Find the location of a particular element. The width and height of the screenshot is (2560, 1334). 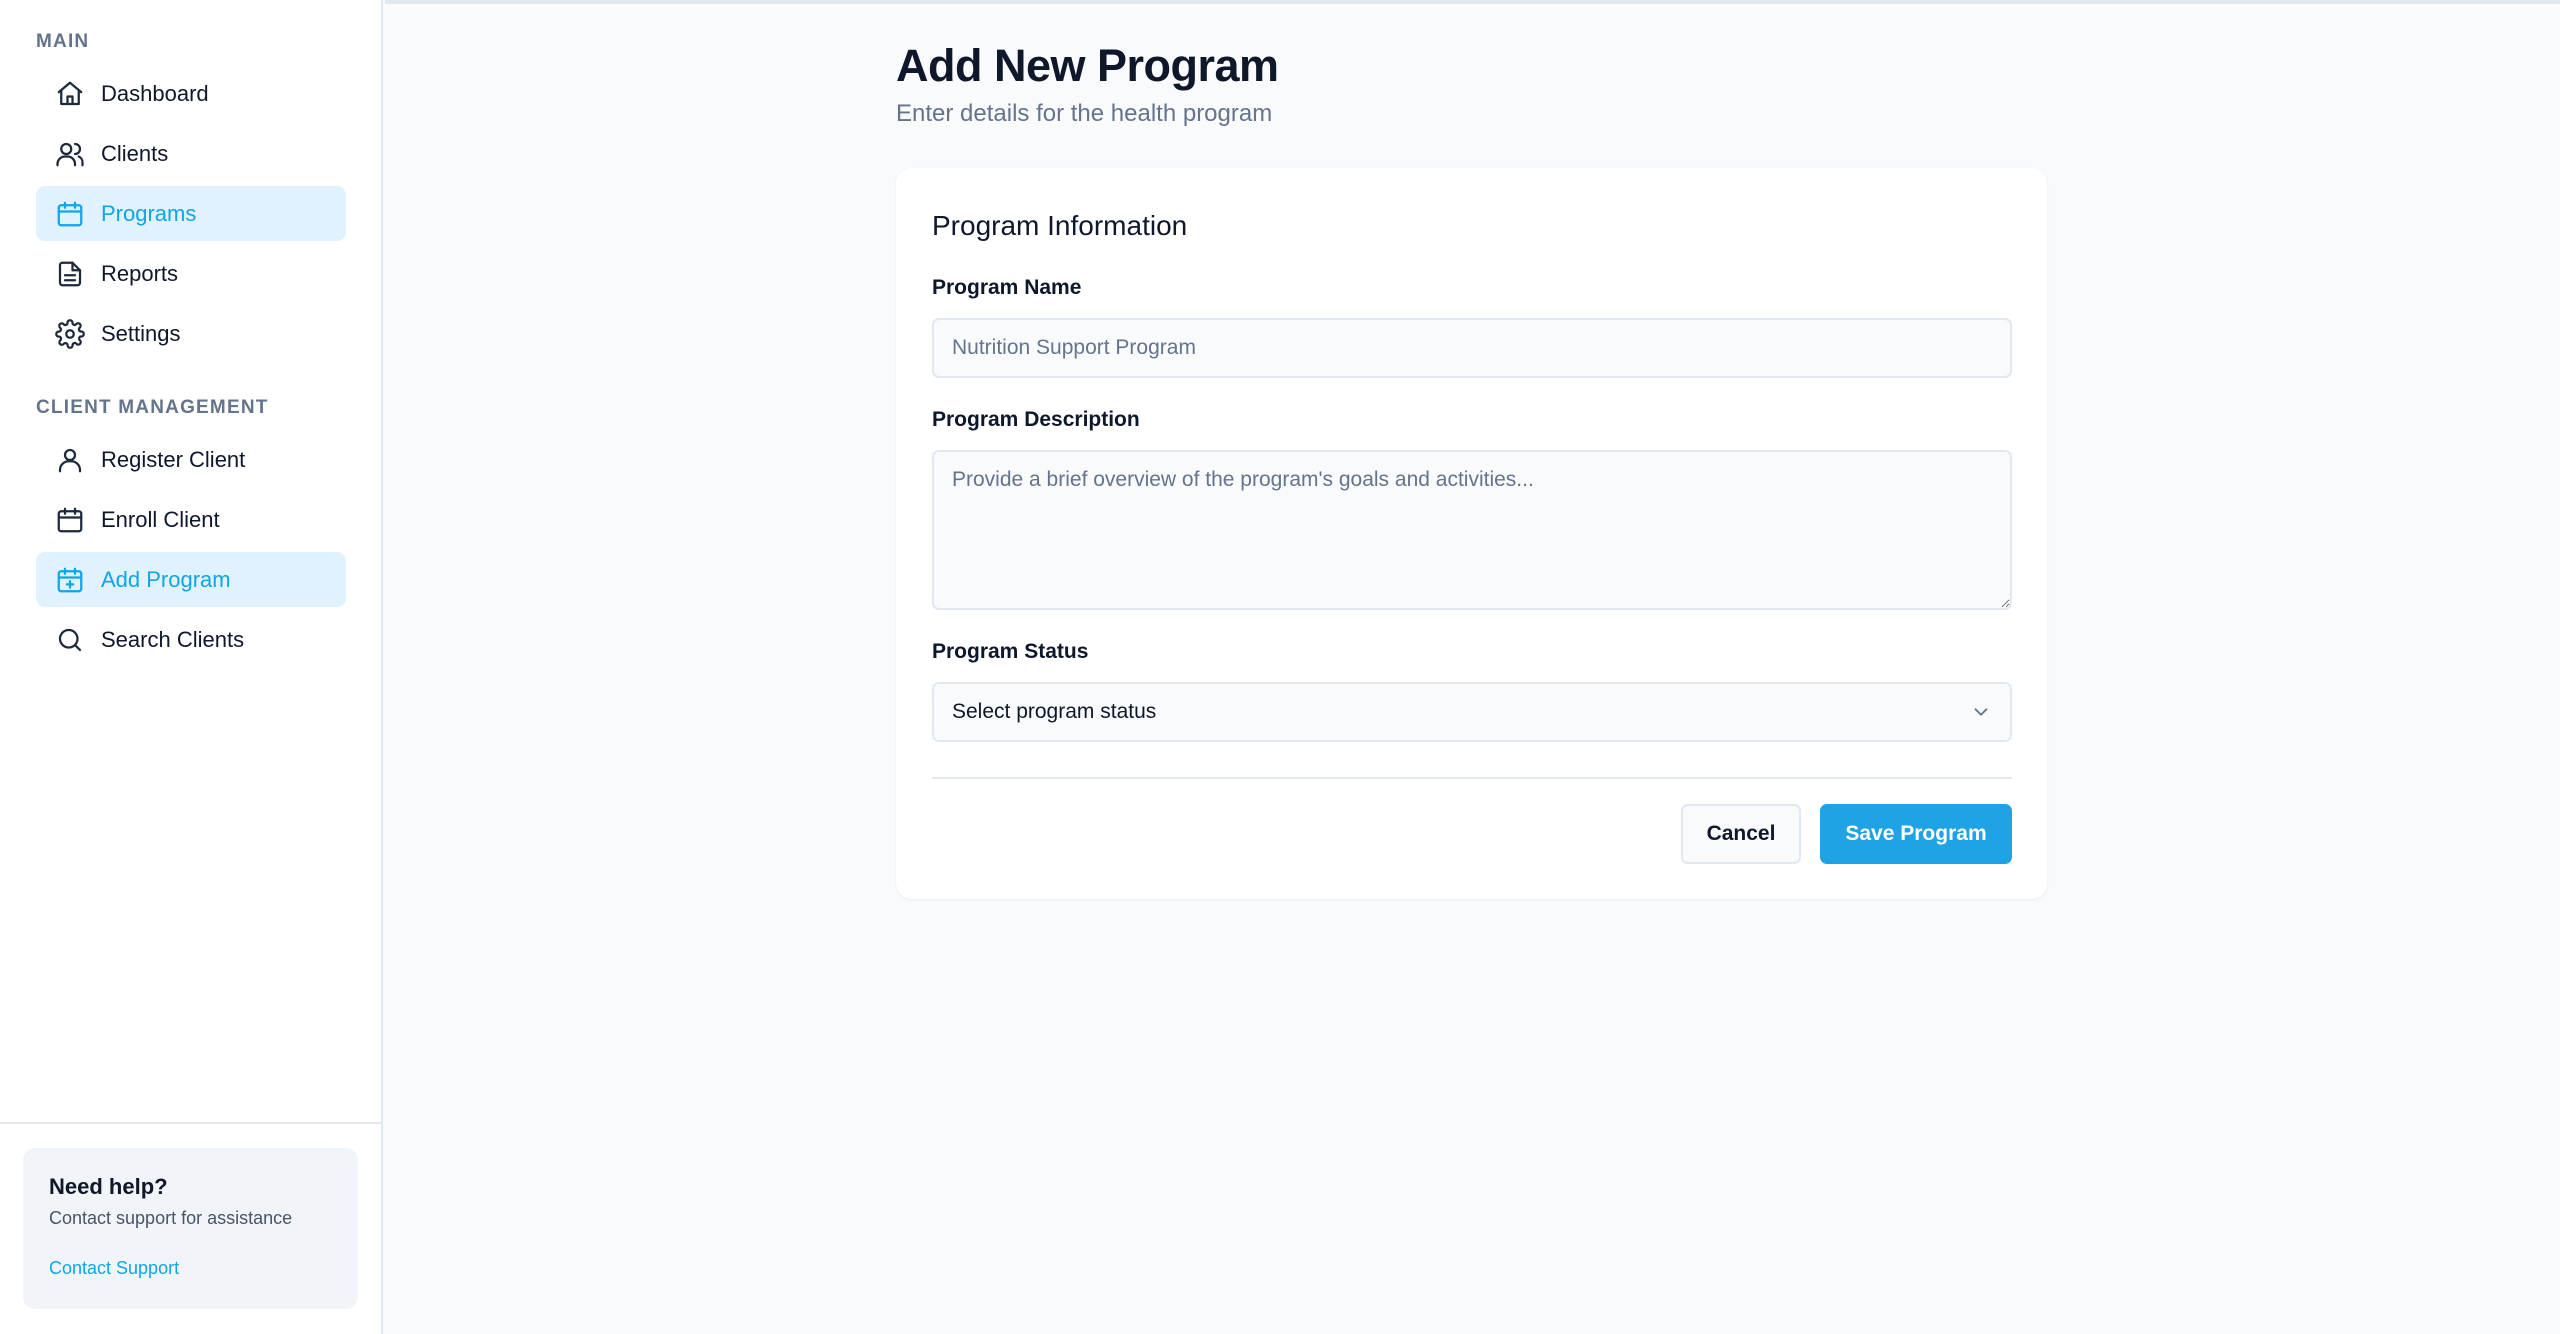

program-description-textarea is located at coordinates (1472, 530).